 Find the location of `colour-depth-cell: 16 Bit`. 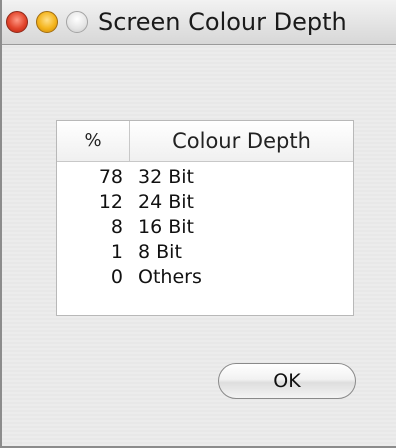

colour-depth-cell: 16 Bit is located at coordinates (166, 227).